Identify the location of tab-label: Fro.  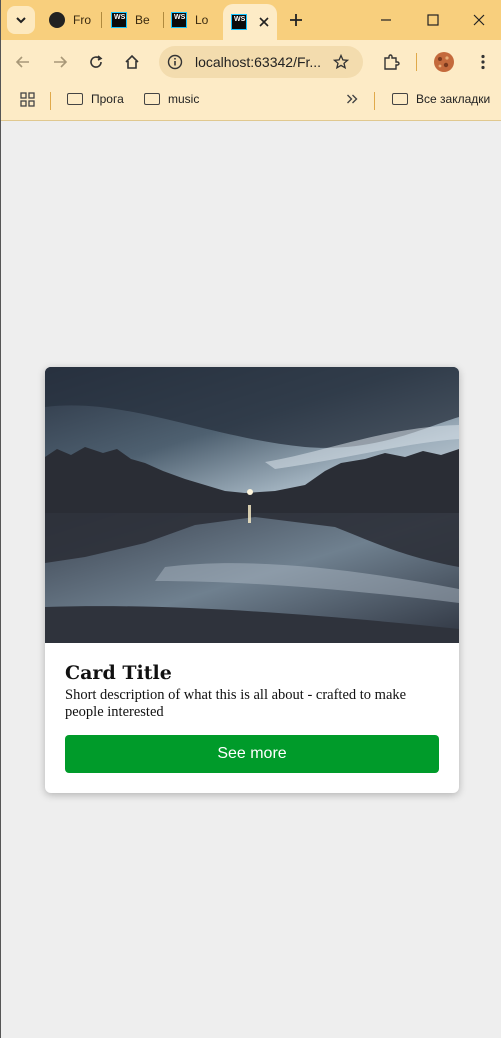
(82, 20).